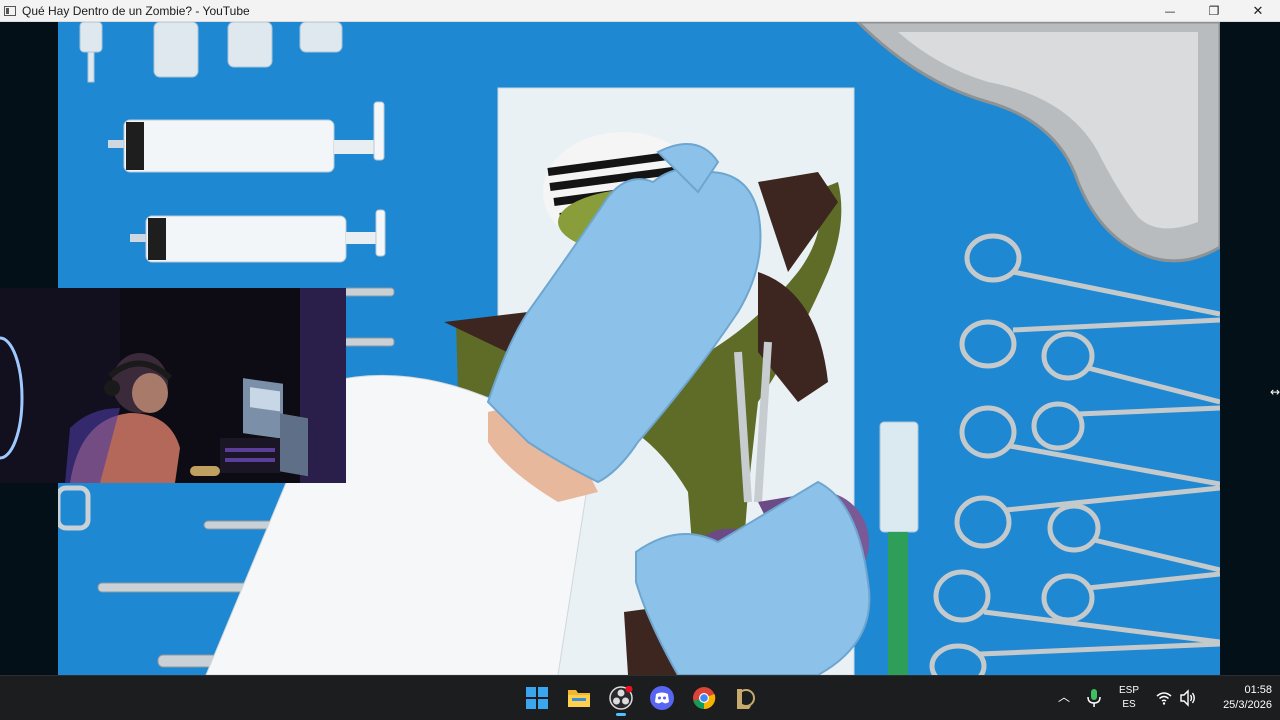 The height and width of the screenshot is (720, 1280). I want to click on chrome-icon, so click(704, 698).